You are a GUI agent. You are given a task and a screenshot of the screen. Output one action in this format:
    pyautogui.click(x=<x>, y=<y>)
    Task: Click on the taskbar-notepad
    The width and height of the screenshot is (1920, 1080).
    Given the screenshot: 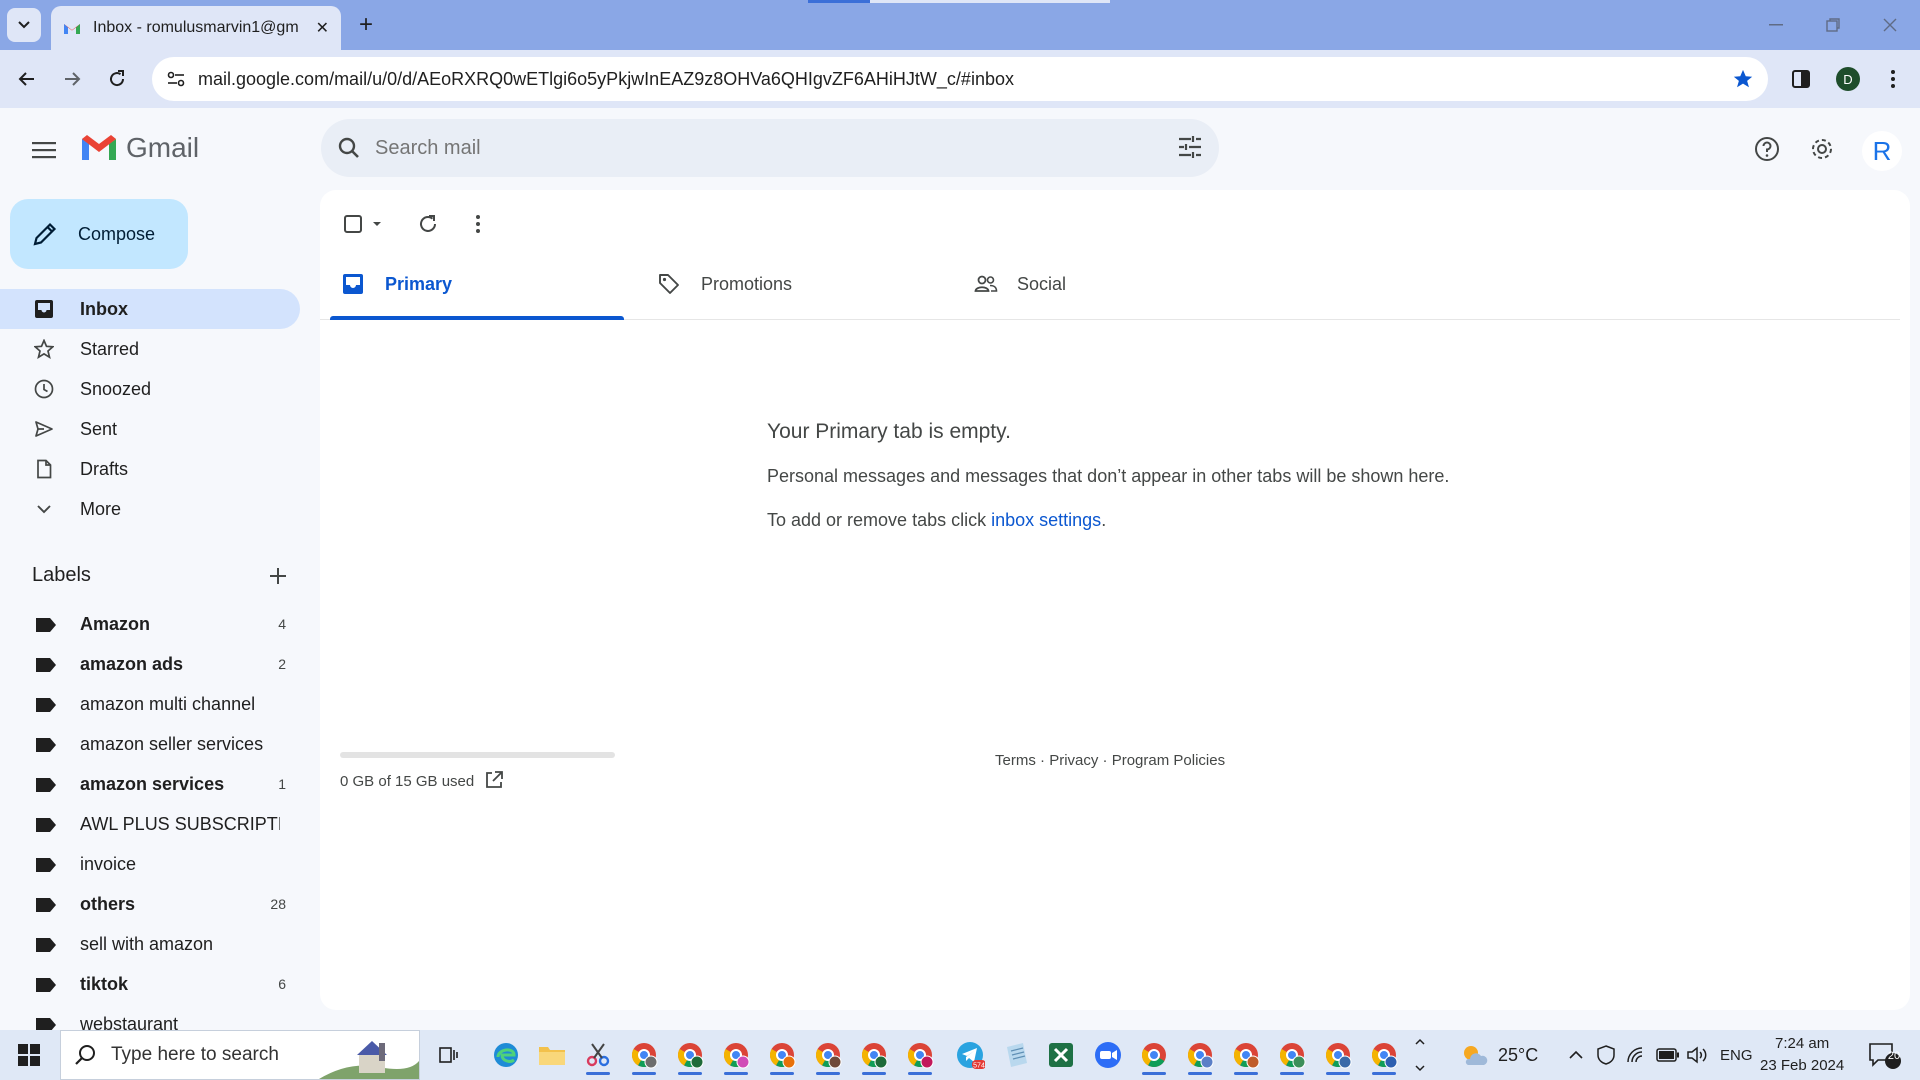 What is the action you would take?
    pyautogui.click(x=1016, y=1055)
    